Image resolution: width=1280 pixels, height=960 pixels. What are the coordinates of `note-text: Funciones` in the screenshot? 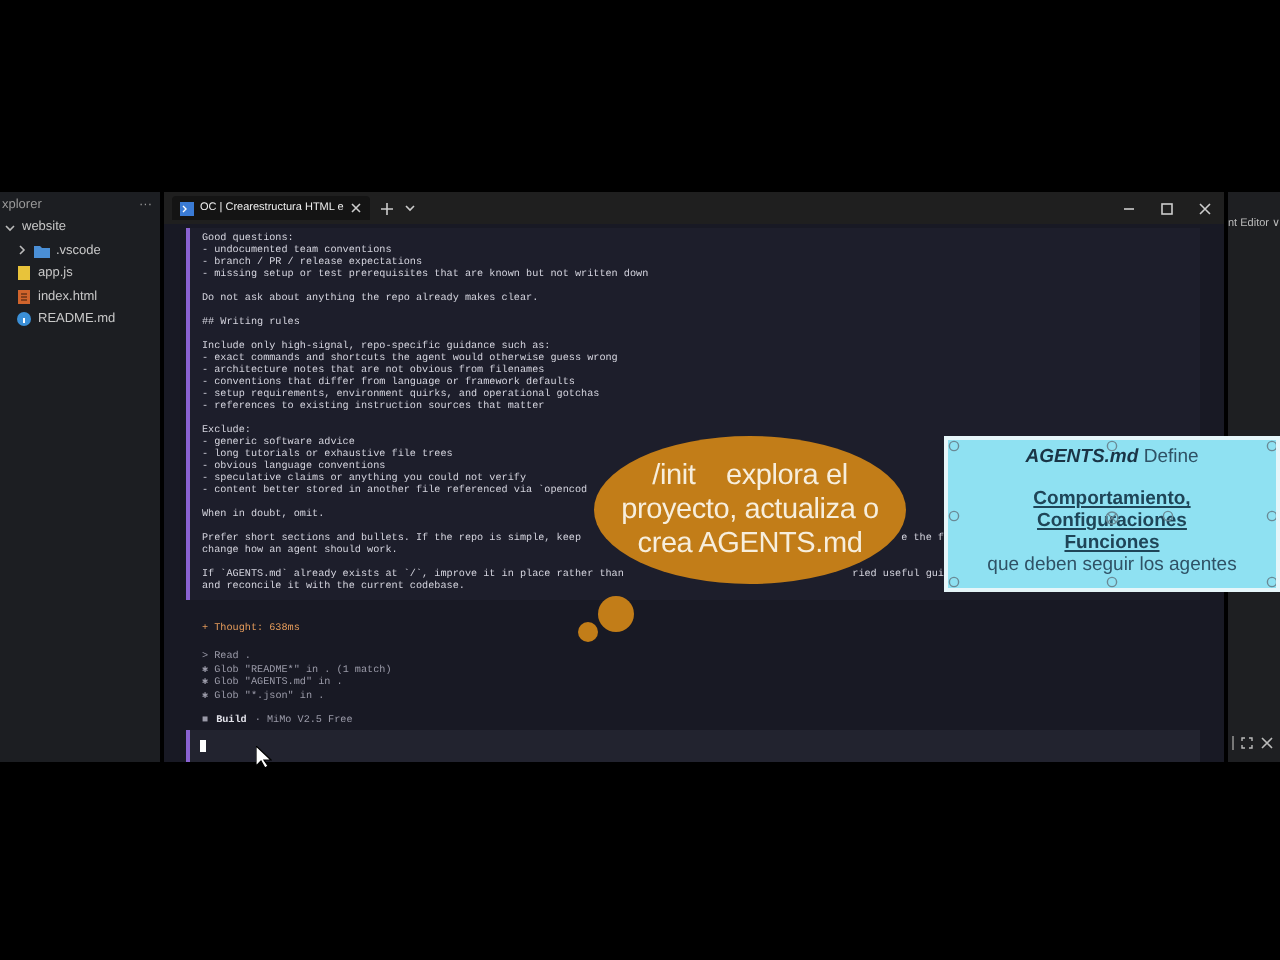 It's located at (1112, 543).